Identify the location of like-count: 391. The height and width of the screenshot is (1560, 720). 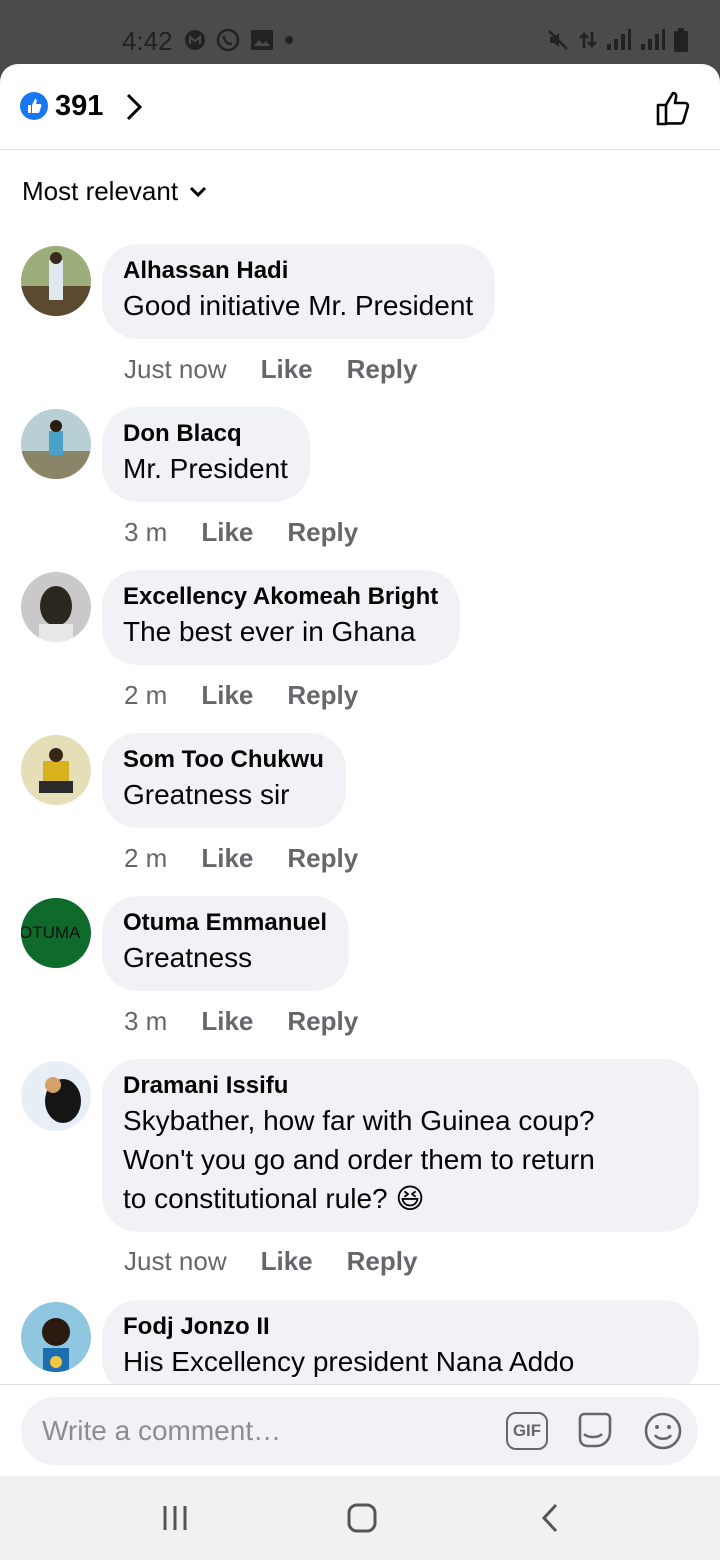
(79, 106).